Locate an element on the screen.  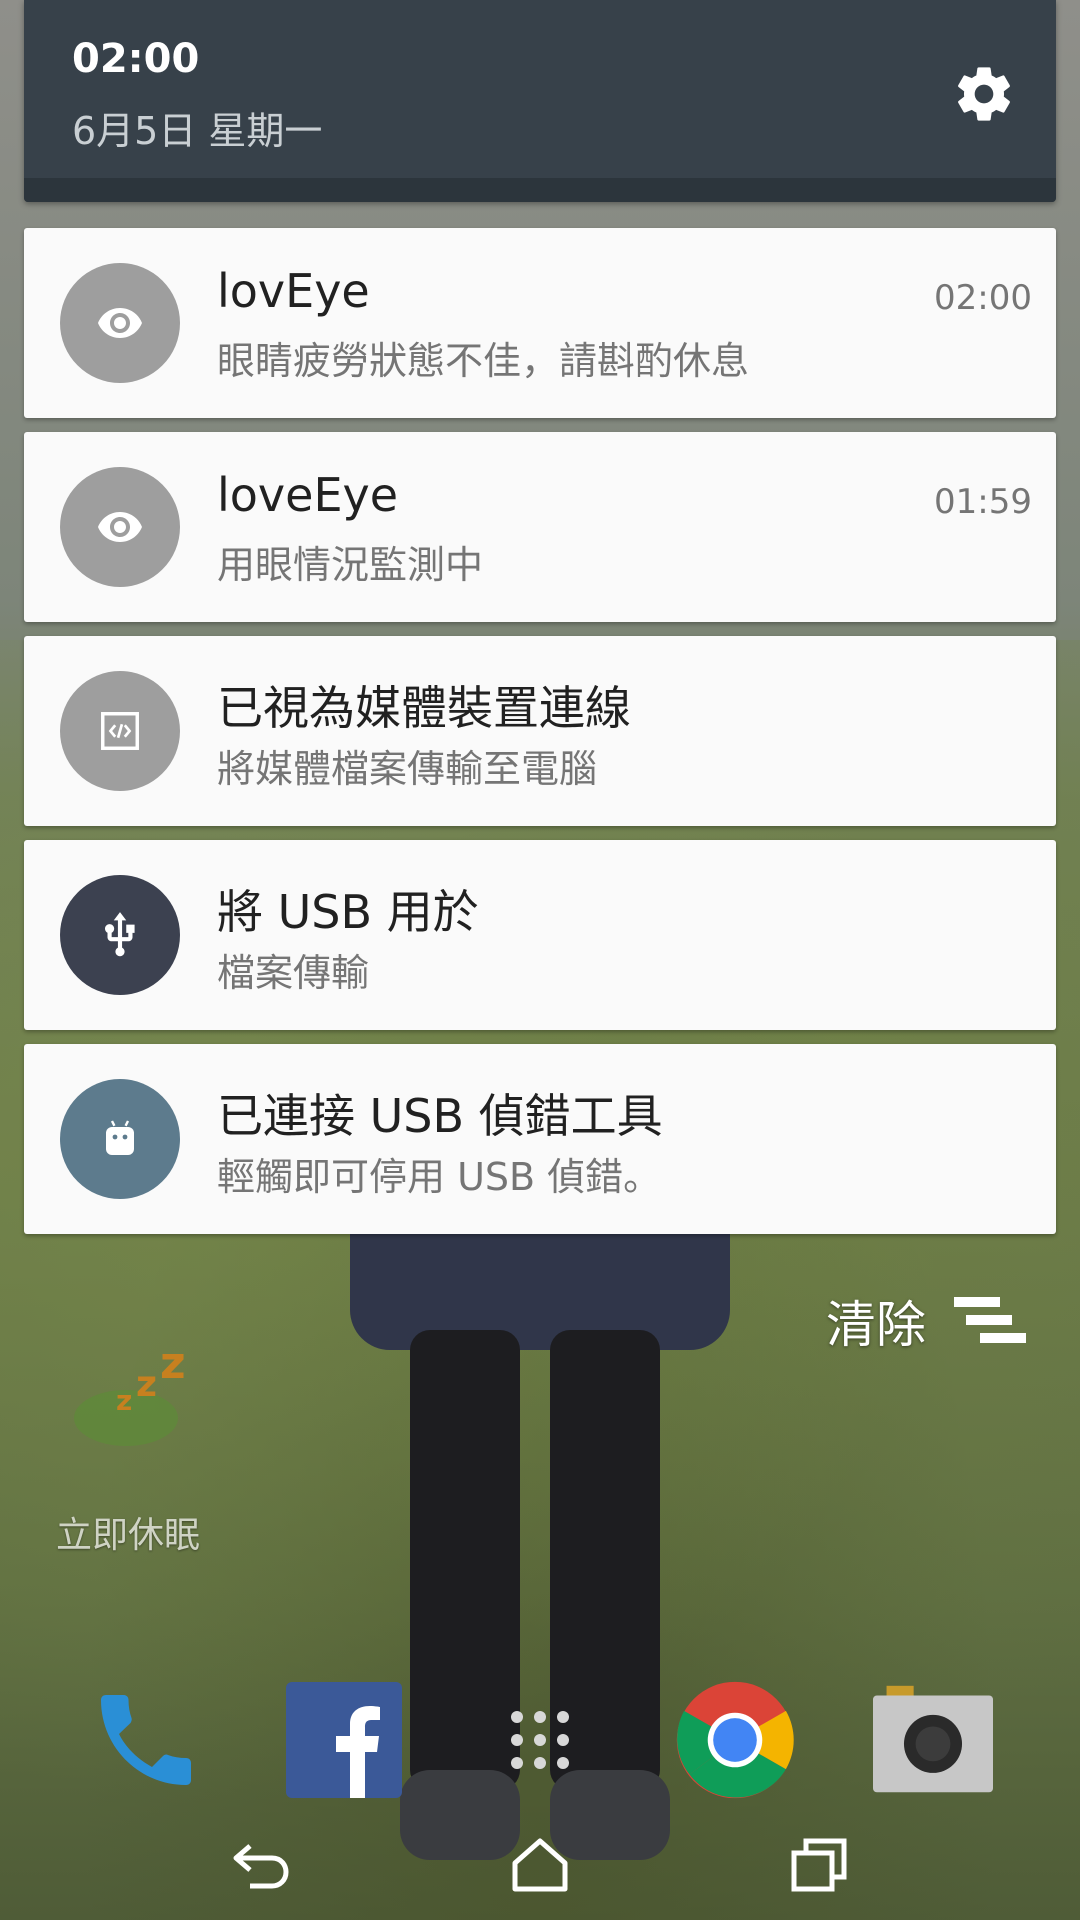
phone-icon is located at coordinates (146, 1740).